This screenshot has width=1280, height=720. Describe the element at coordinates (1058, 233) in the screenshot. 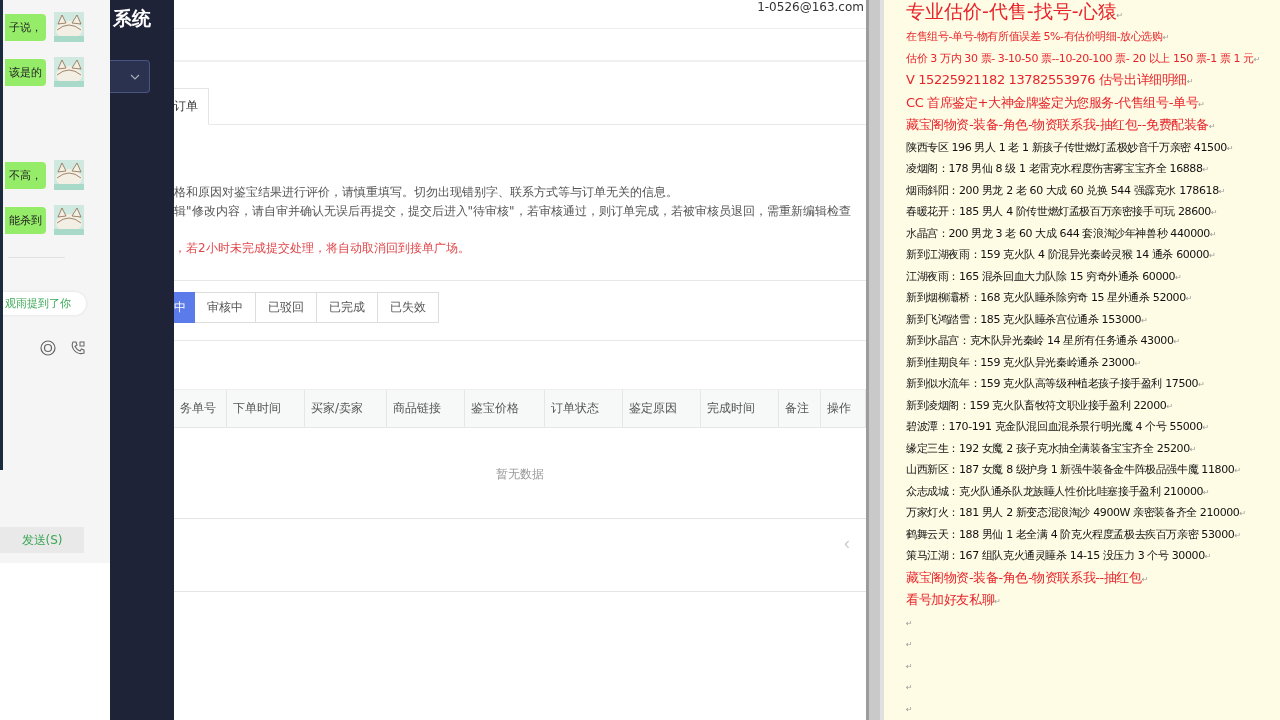

I see `document-line: 水晶宫：200 男龙 3 老 60 大成 644 套浪淘沙年神兽秒 440000` at that location.